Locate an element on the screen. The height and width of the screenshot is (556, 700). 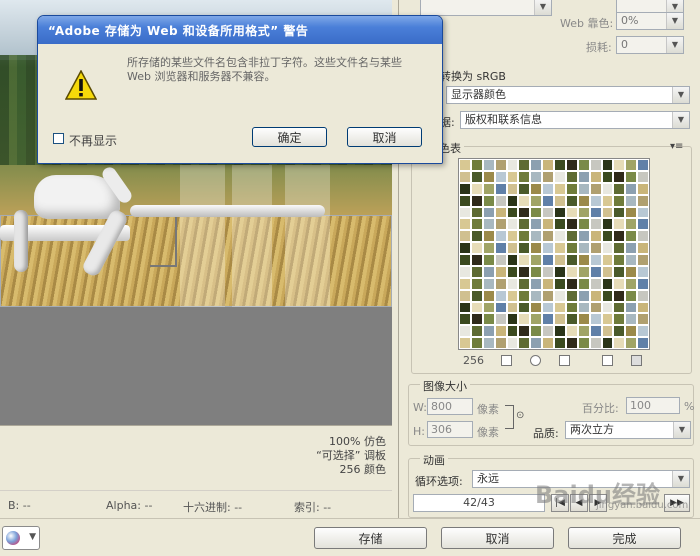
browser-preview-button: ▼ is located at coordinates (21, 538).